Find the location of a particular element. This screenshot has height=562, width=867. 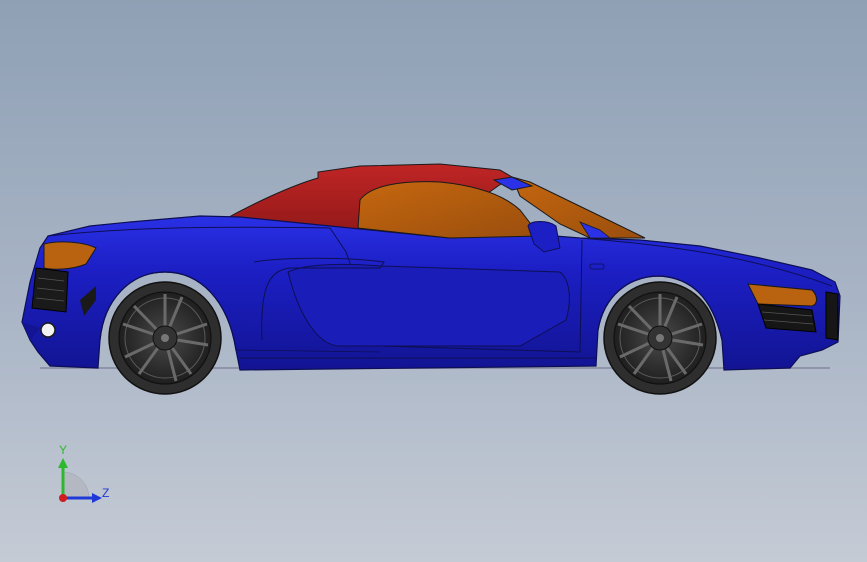

front-wheel is located at coordinates (165, 338).